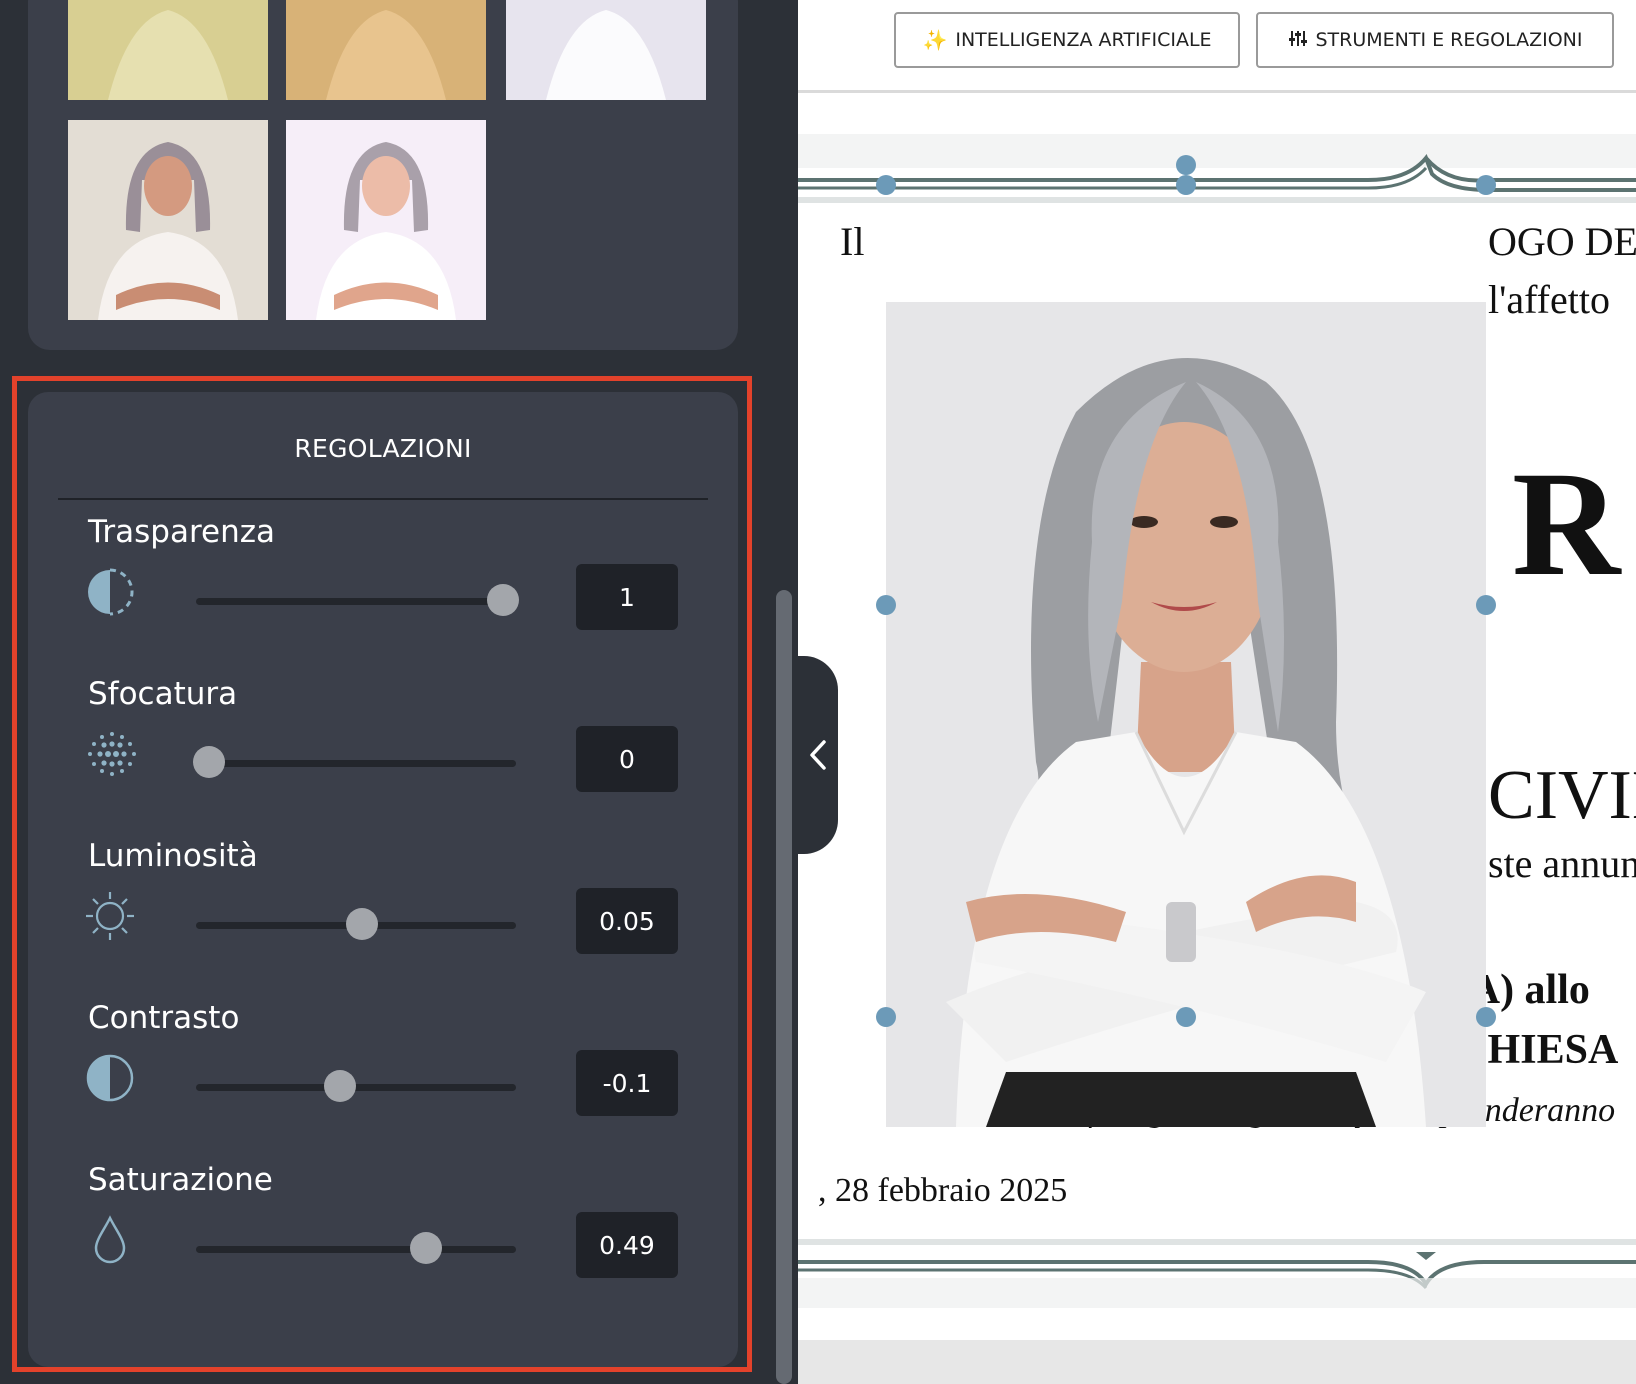 The image size is (1636, 1384). What do you see at coordinates (1217, 168) in the screenshot?
I see `top-border-ornament` at bounding box center [1217, 168].